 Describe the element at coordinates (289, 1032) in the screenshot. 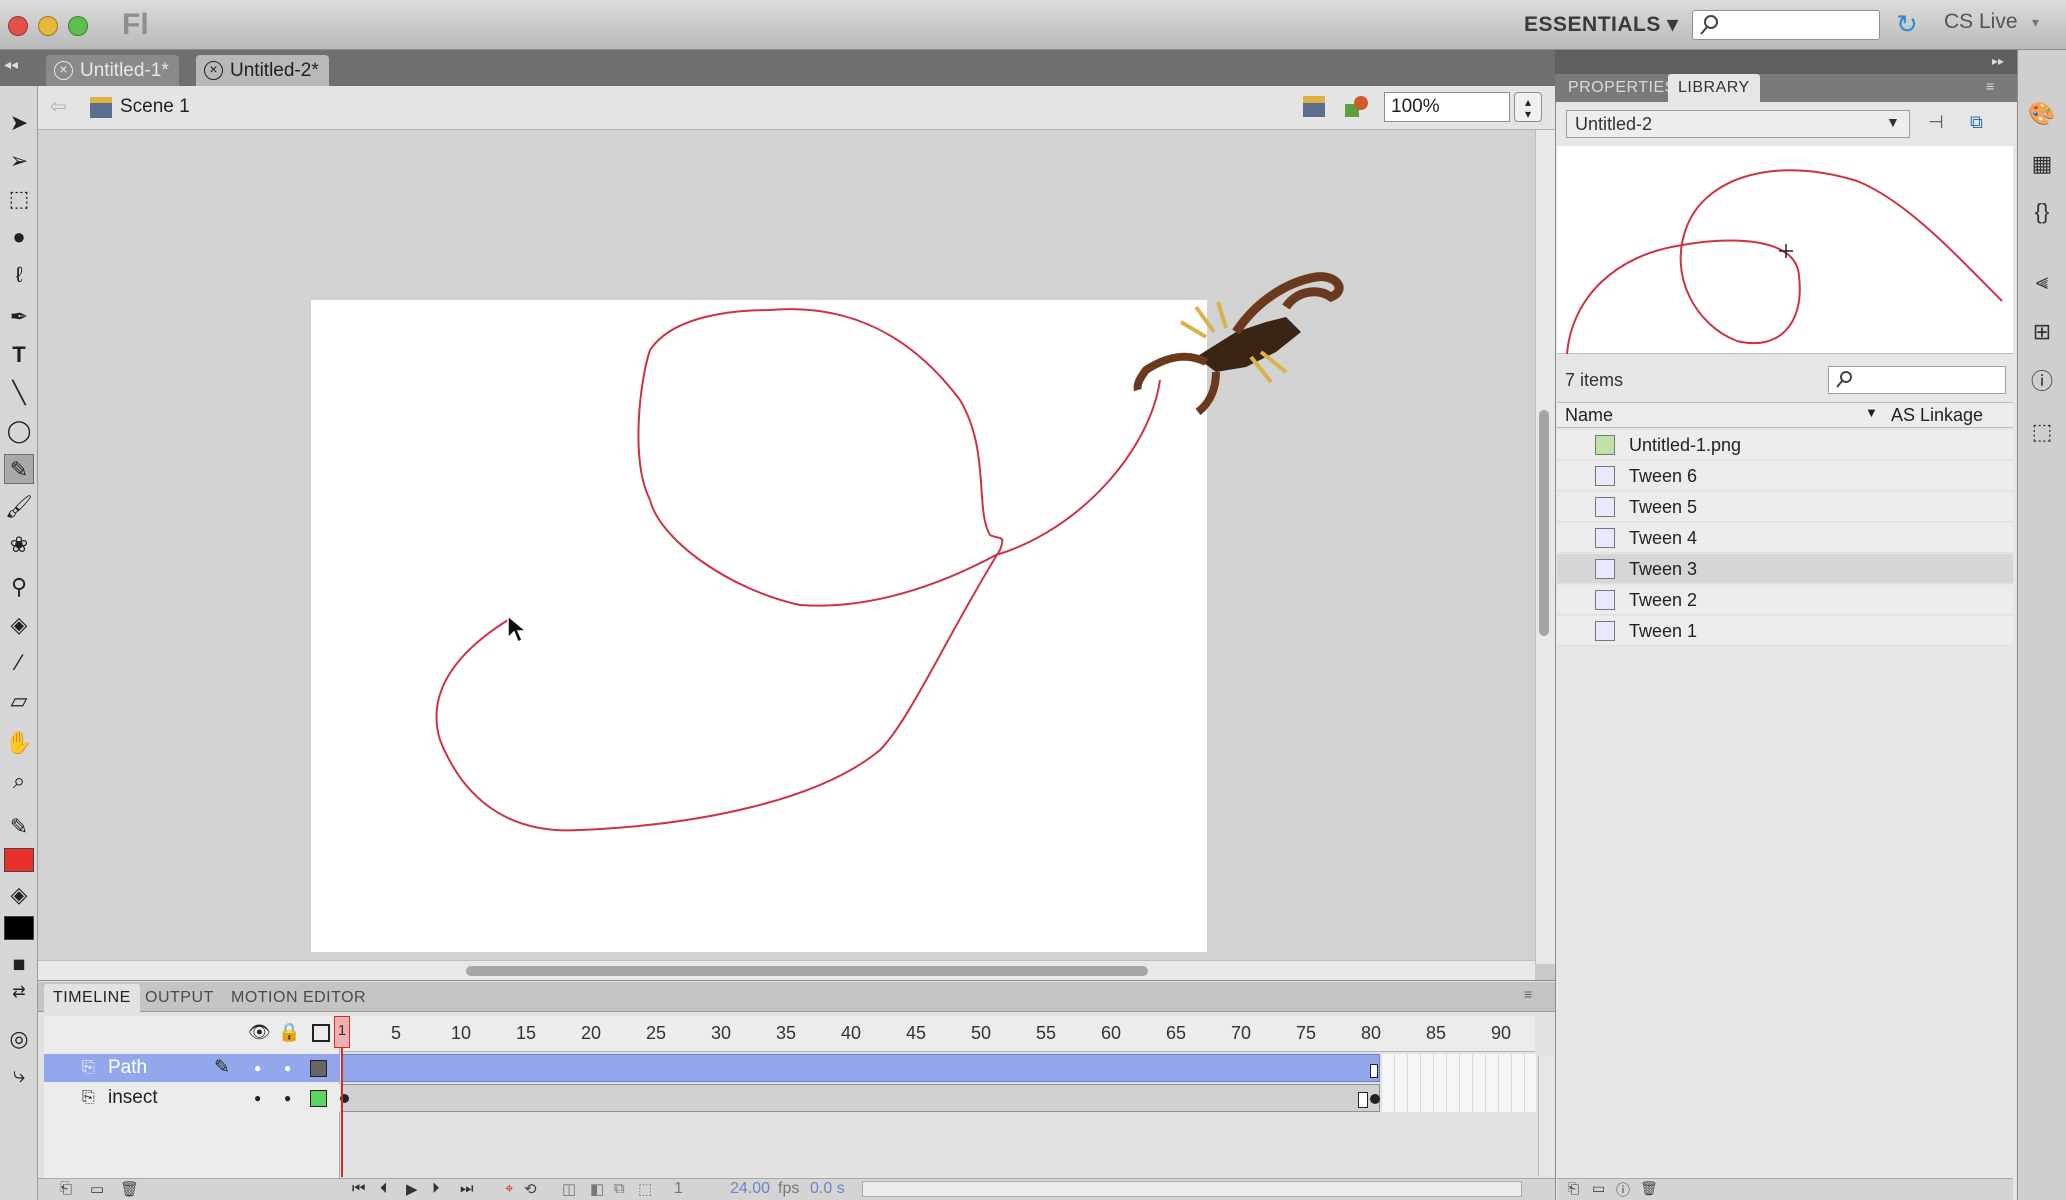

I see `lock-all-icon: 🔒` at that location.